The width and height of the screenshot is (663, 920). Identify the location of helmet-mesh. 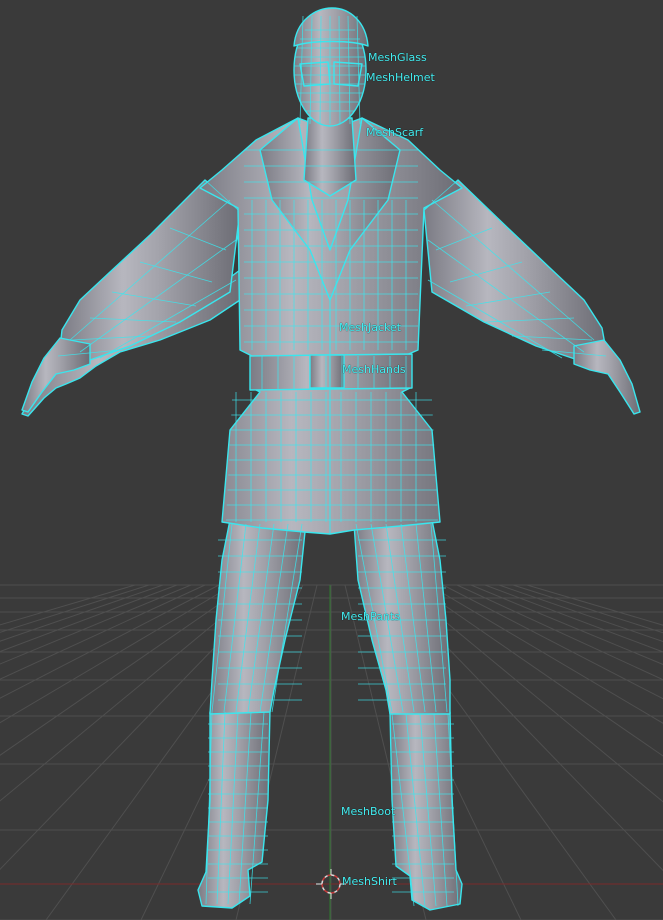
(331, 27).